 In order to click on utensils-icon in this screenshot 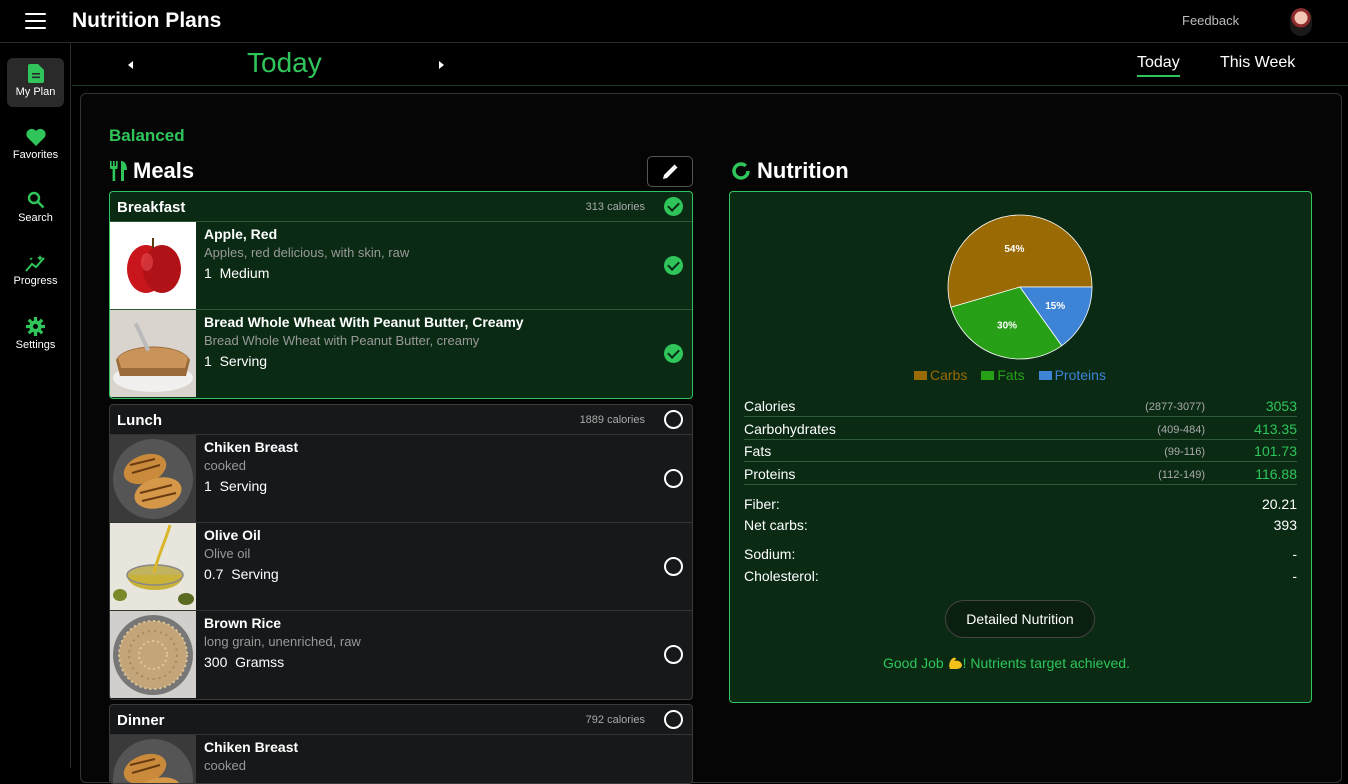, I will do `click(118, 171)`.